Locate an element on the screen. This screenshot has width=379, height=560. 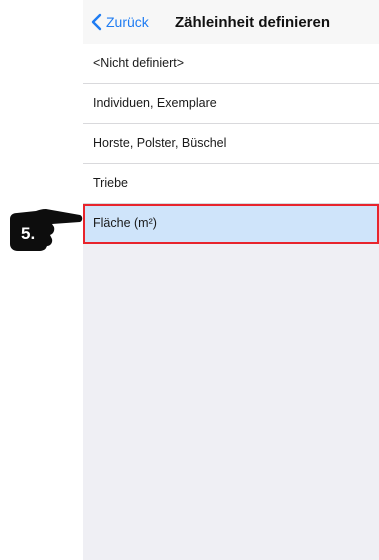
list-item-triebe: Triebe is located at coordinates (231, 184).